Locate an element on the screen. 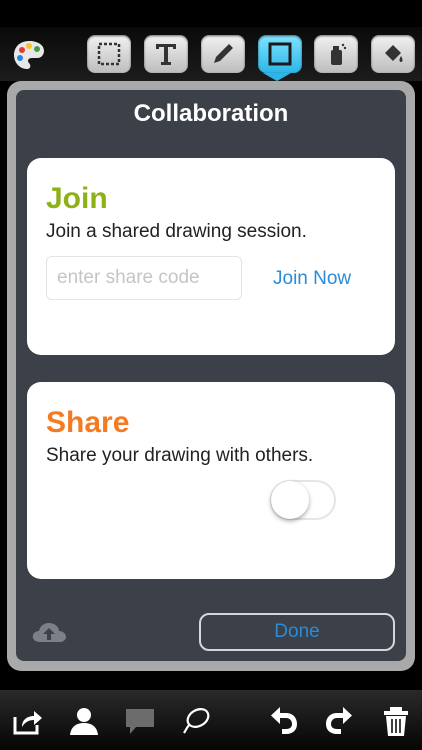 The image size is (422, 750). active-tool-indicator is located at coordinates (277, 77).